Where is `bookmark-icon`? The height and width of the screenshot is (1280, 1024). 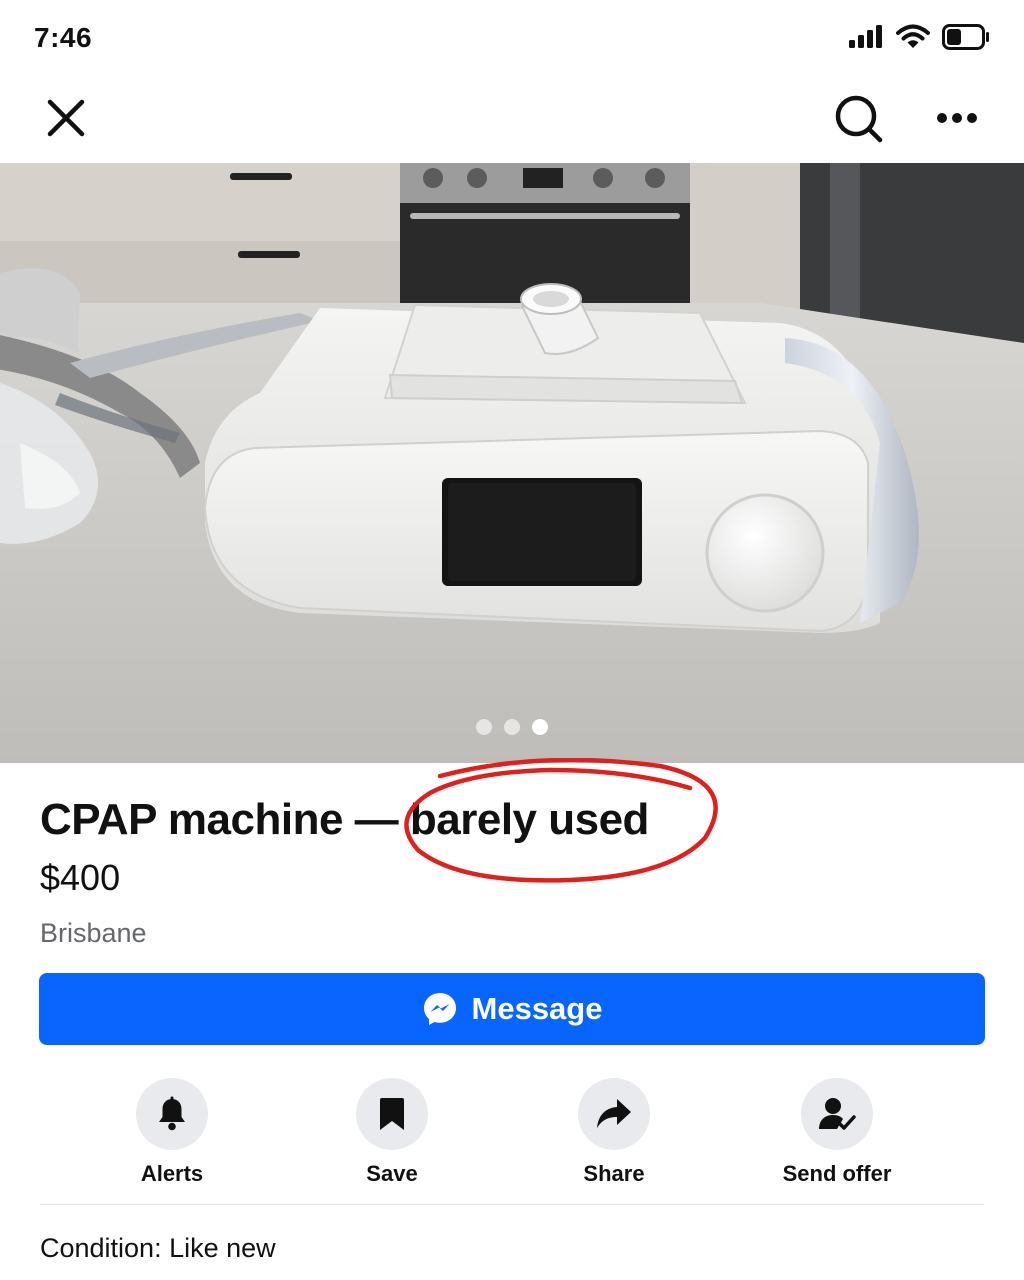
bookmark-icon is located at coordinates (392, 1114).